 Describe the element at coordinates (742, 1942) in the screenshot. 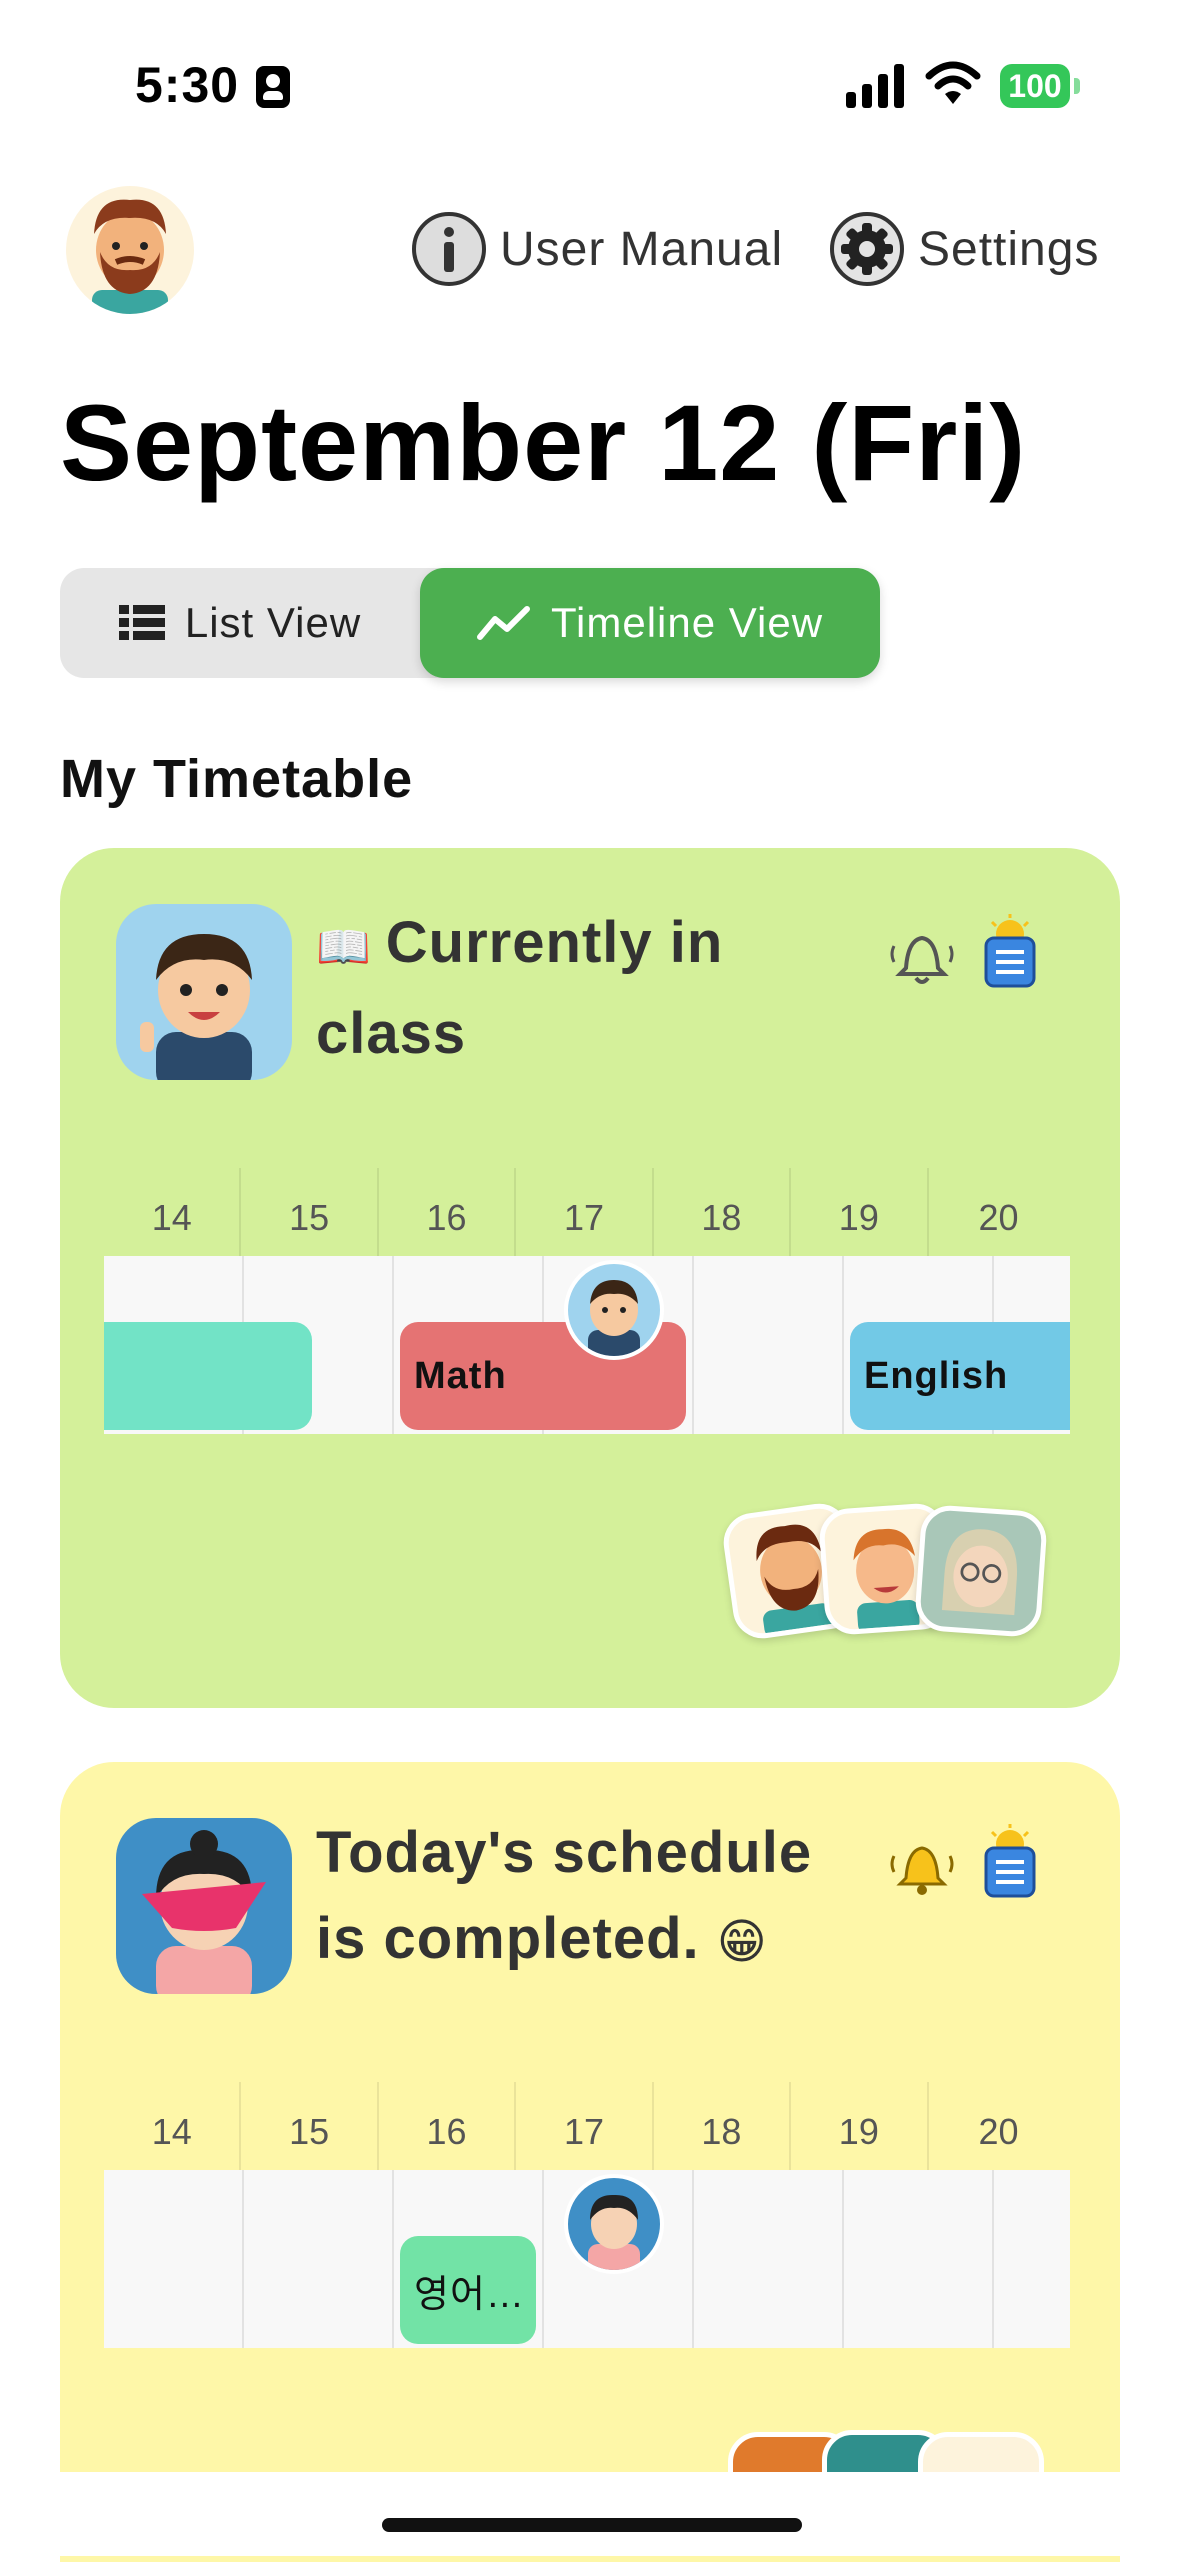

I see `grin-emoji-icon: 😁` at that location.